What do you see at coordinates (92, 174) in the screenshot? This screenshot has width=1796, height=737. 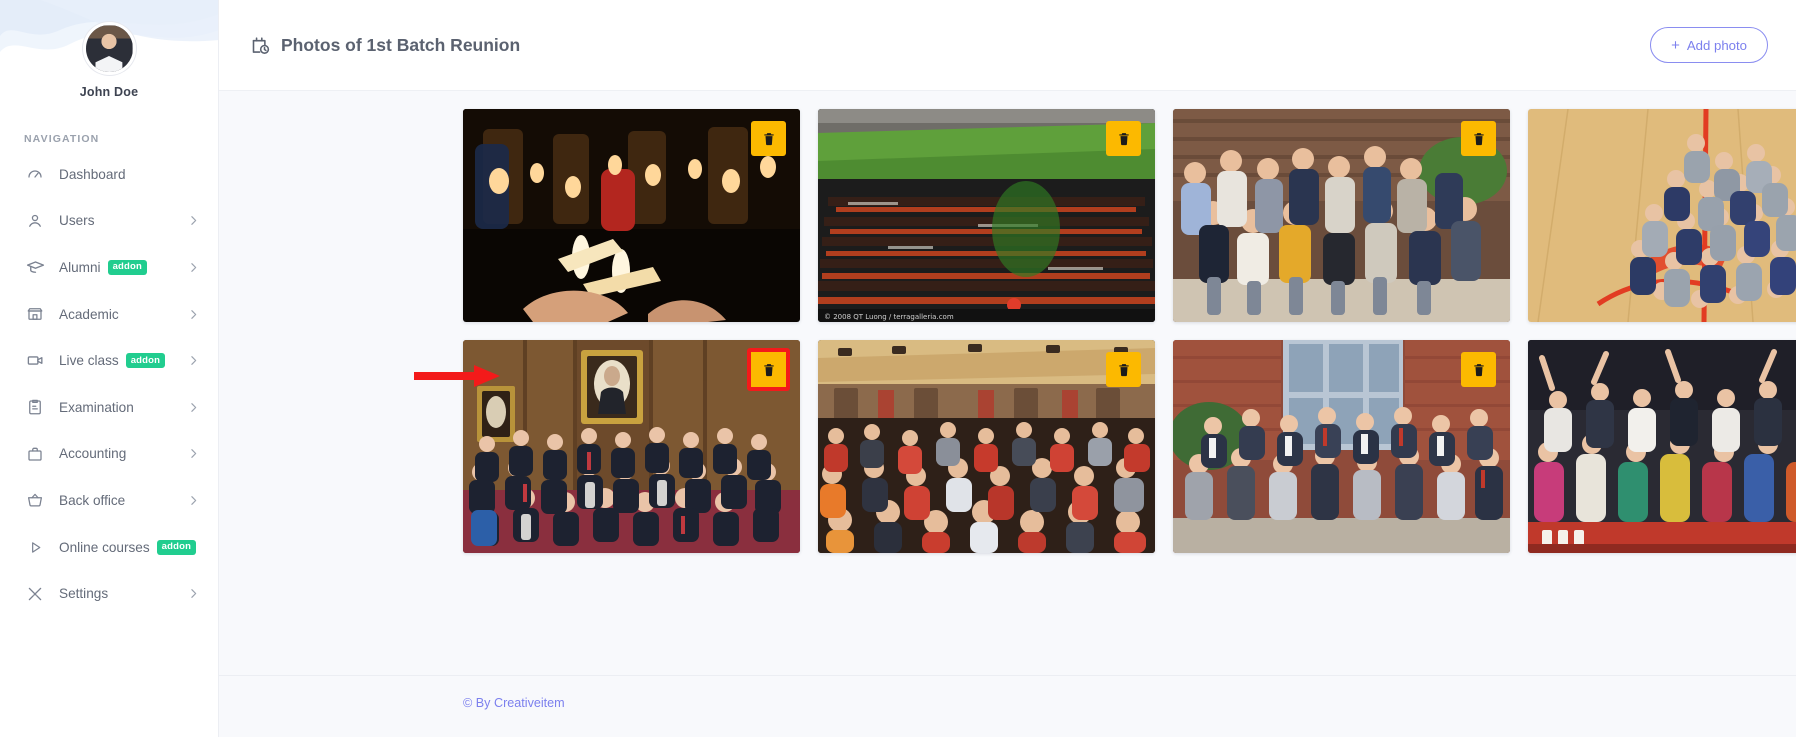 I see `sidebar-item-label: Dashboard` at bounding box center [92, 174].